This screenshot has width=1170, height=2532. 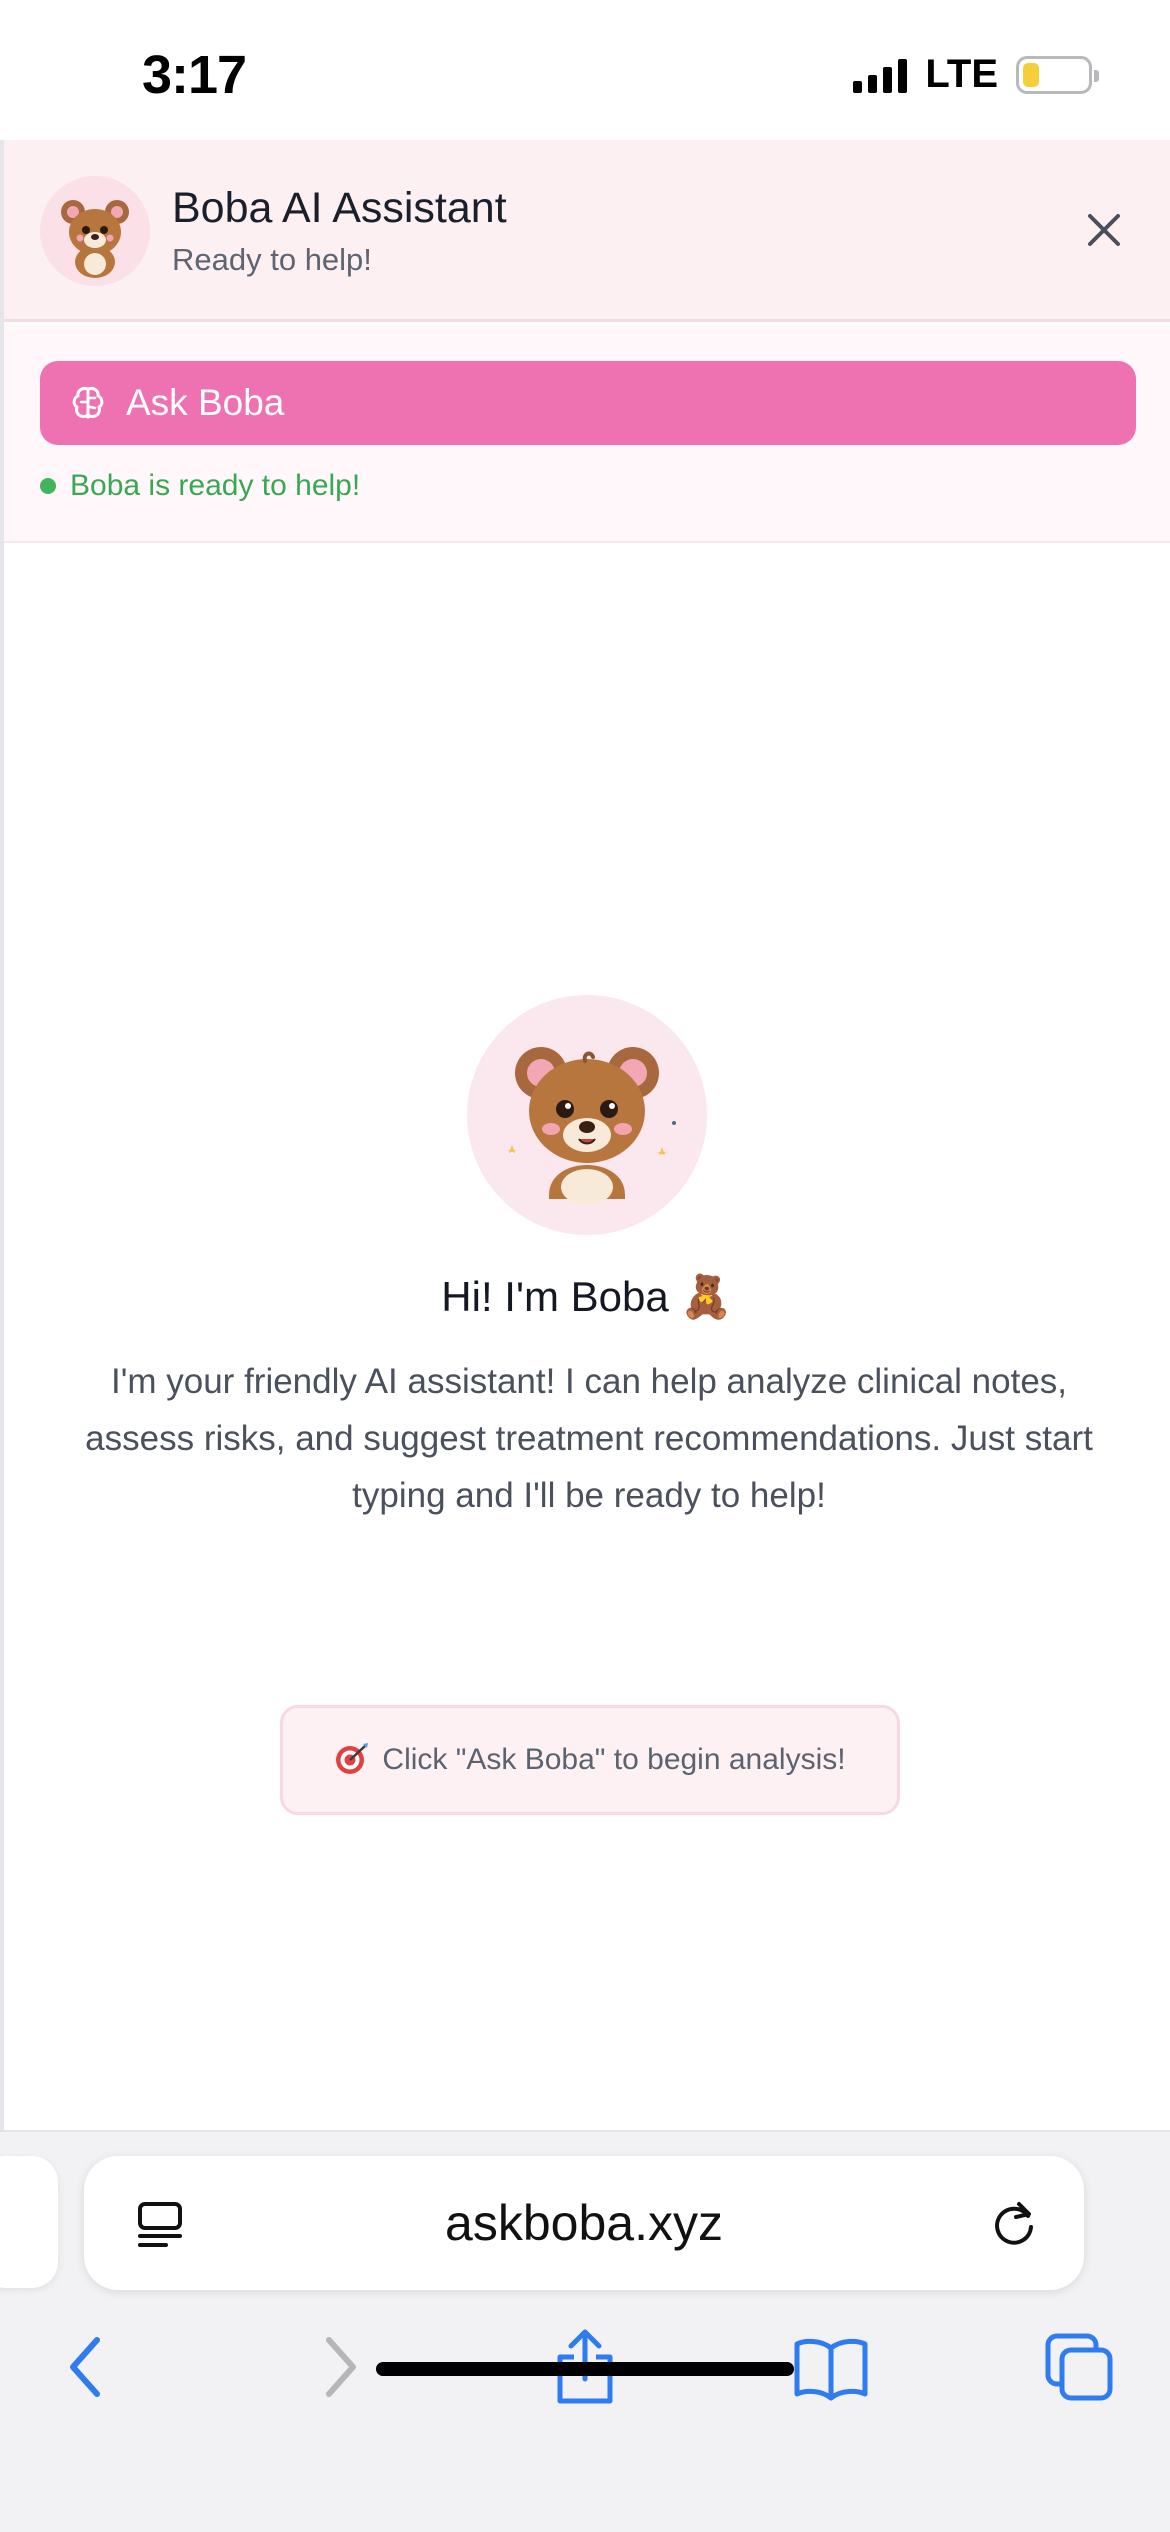 I want to click on hint-box: Click "Ask Boba" to begin analysis!, so click(x=590, y=1760).